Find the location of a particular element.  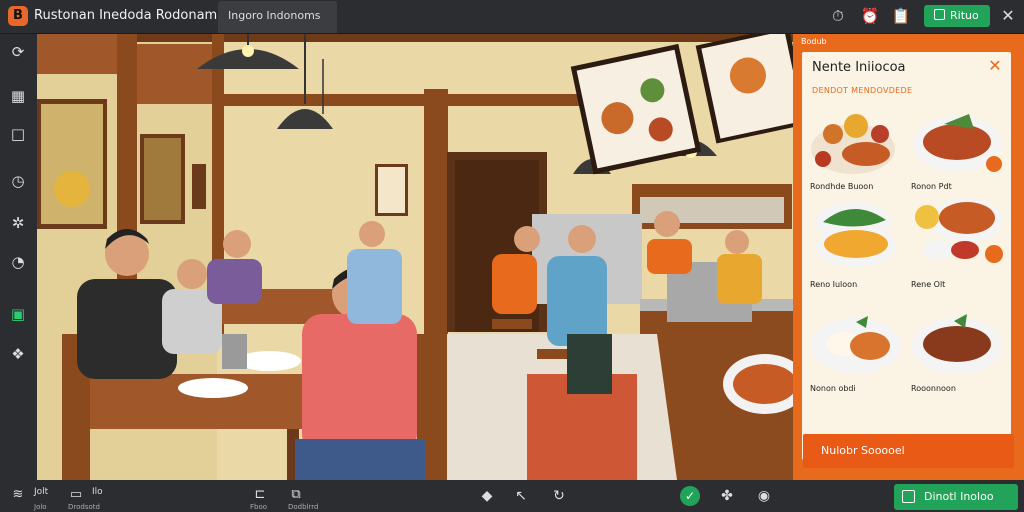

bottom-primary-button: Dinotl Inoloo is located at coordinates (956, 497).